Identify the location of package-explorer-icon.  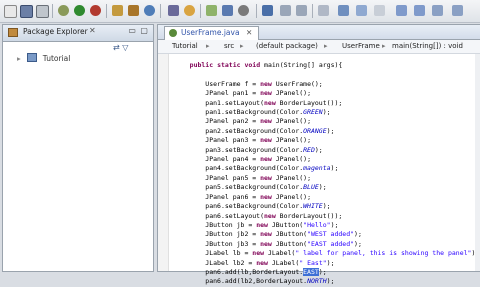
(13, 32).